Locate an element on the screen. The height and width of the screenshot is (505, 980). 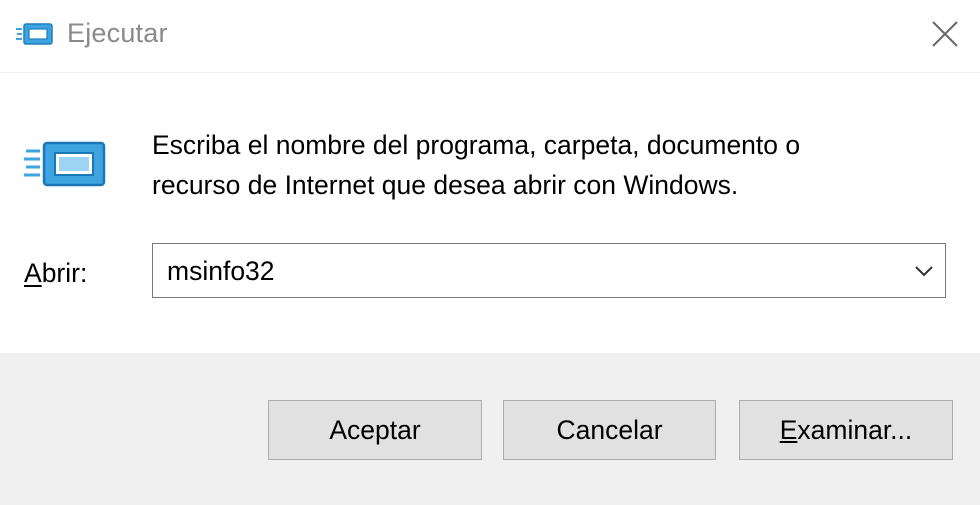
dropdown-button is located at coordinates (924, 271).